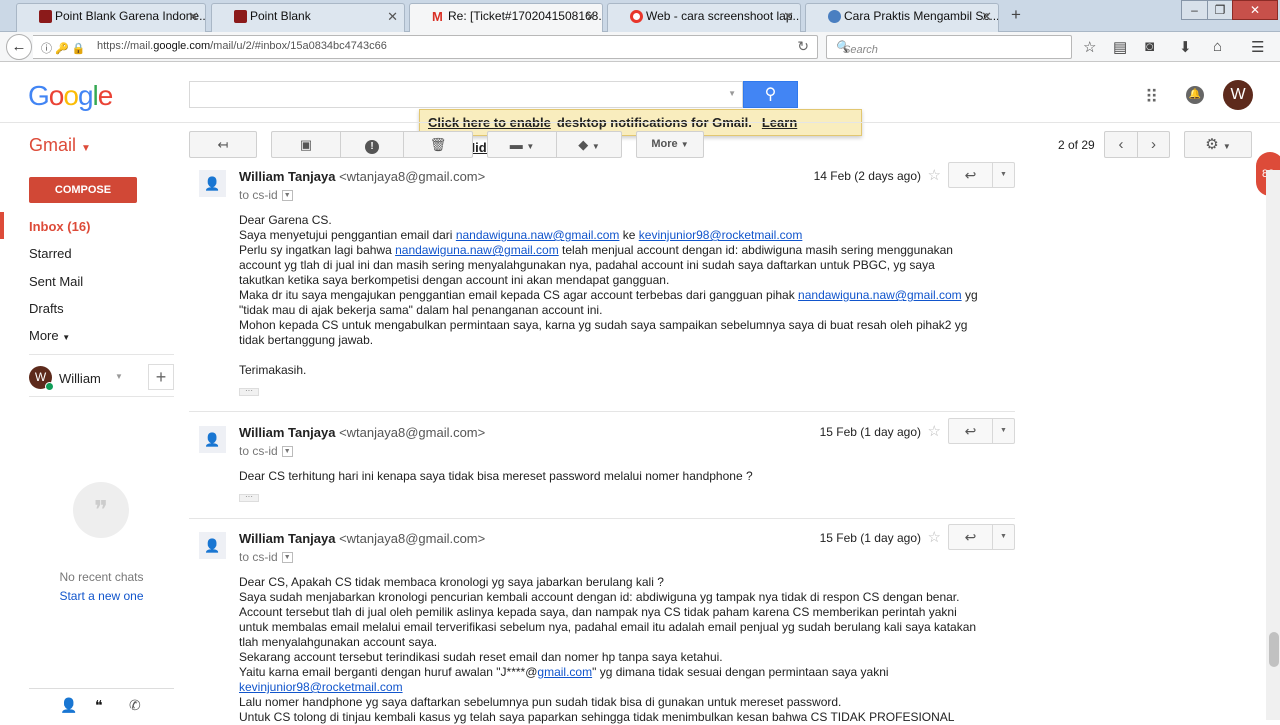 The height and width of the screenshot is (725, 1280). I want to click on user-name: William, so click(80, 378).